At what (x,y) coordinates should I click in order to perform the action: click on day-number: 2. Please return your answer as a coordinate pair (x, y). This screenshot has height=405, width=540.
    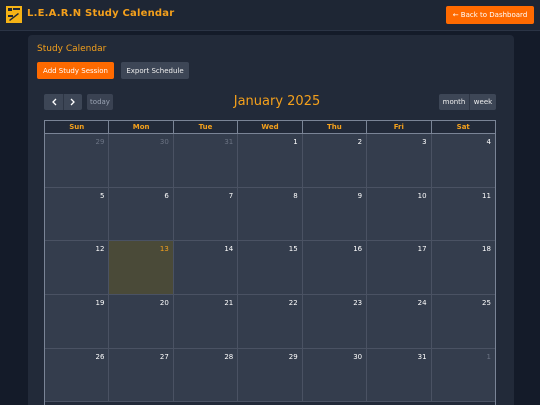
    Looking at the image, I should click on (360, 142).